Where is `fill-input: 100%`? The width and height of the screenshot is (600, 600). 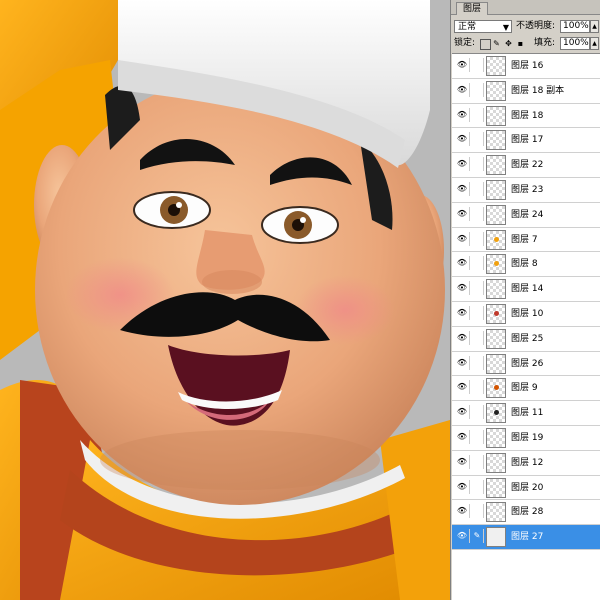 fill-input: 100% is located at coordinates (575, 43).